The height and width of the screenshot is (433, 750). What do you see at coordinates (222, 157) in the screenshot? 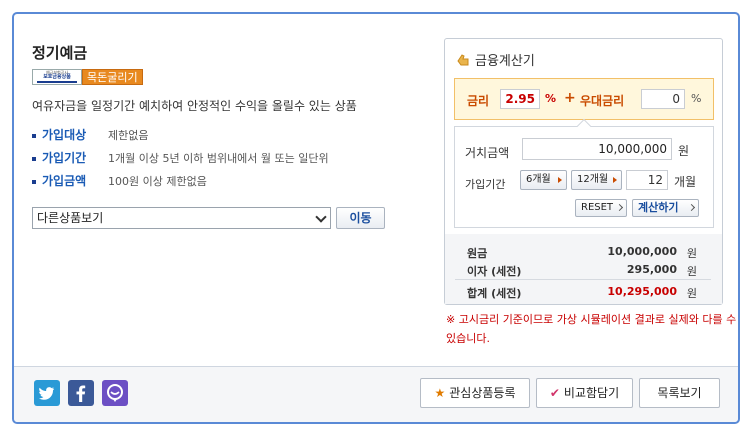
I see `info-row-period: 가입기간 1개월 이상 5년 이하 범위내에서 월 또는 일단위` at bounding box center [222, 157].